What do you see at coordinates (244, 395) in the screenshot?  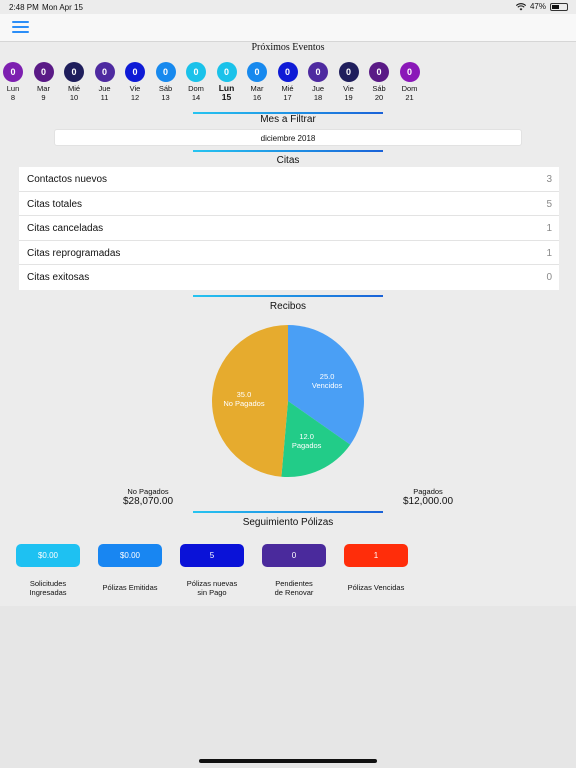 I see `pie-label-value: 35.0` at bounding box center [244, 395].